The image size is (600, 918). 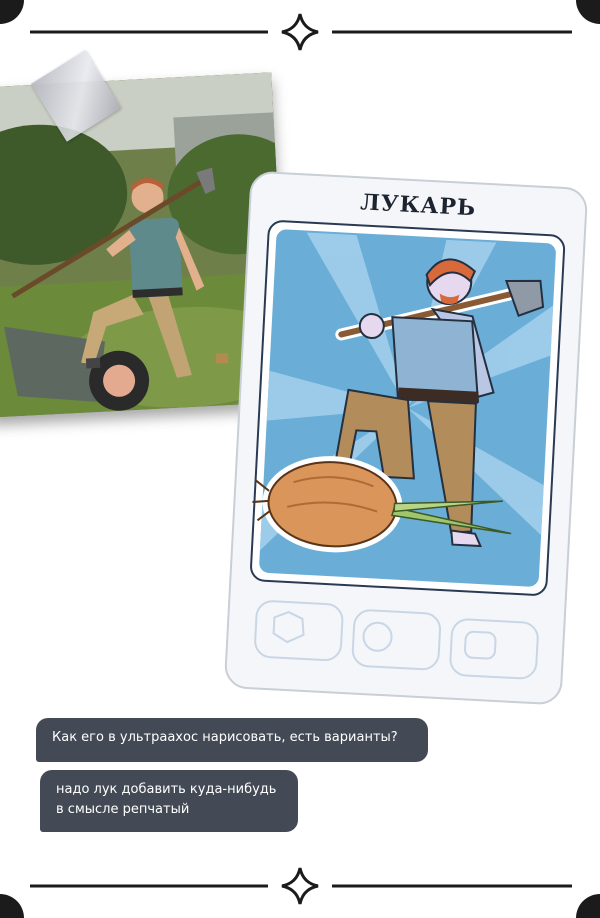 What do you see at coordinates (166, 789) in the screenshot?
I see `message-line: надо лук добавить куда-нибудь` at bounding box center [166, 789].